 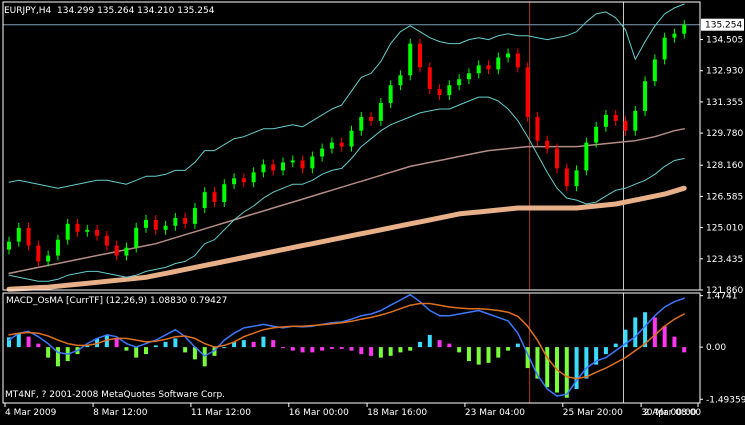 What do you see at coordinates (724, 166) in the screenshot?
I see `price-axis-label: 128.160` at bounding box center [724, 166].